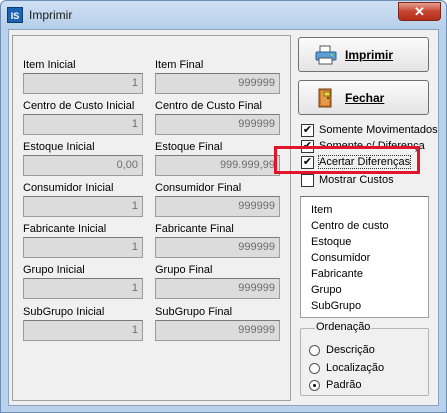  What do you see at coordinates (184, 270) in the screenshot?
I see `grupo-final-label: Grupo Final` at bounding box center [184, 270].